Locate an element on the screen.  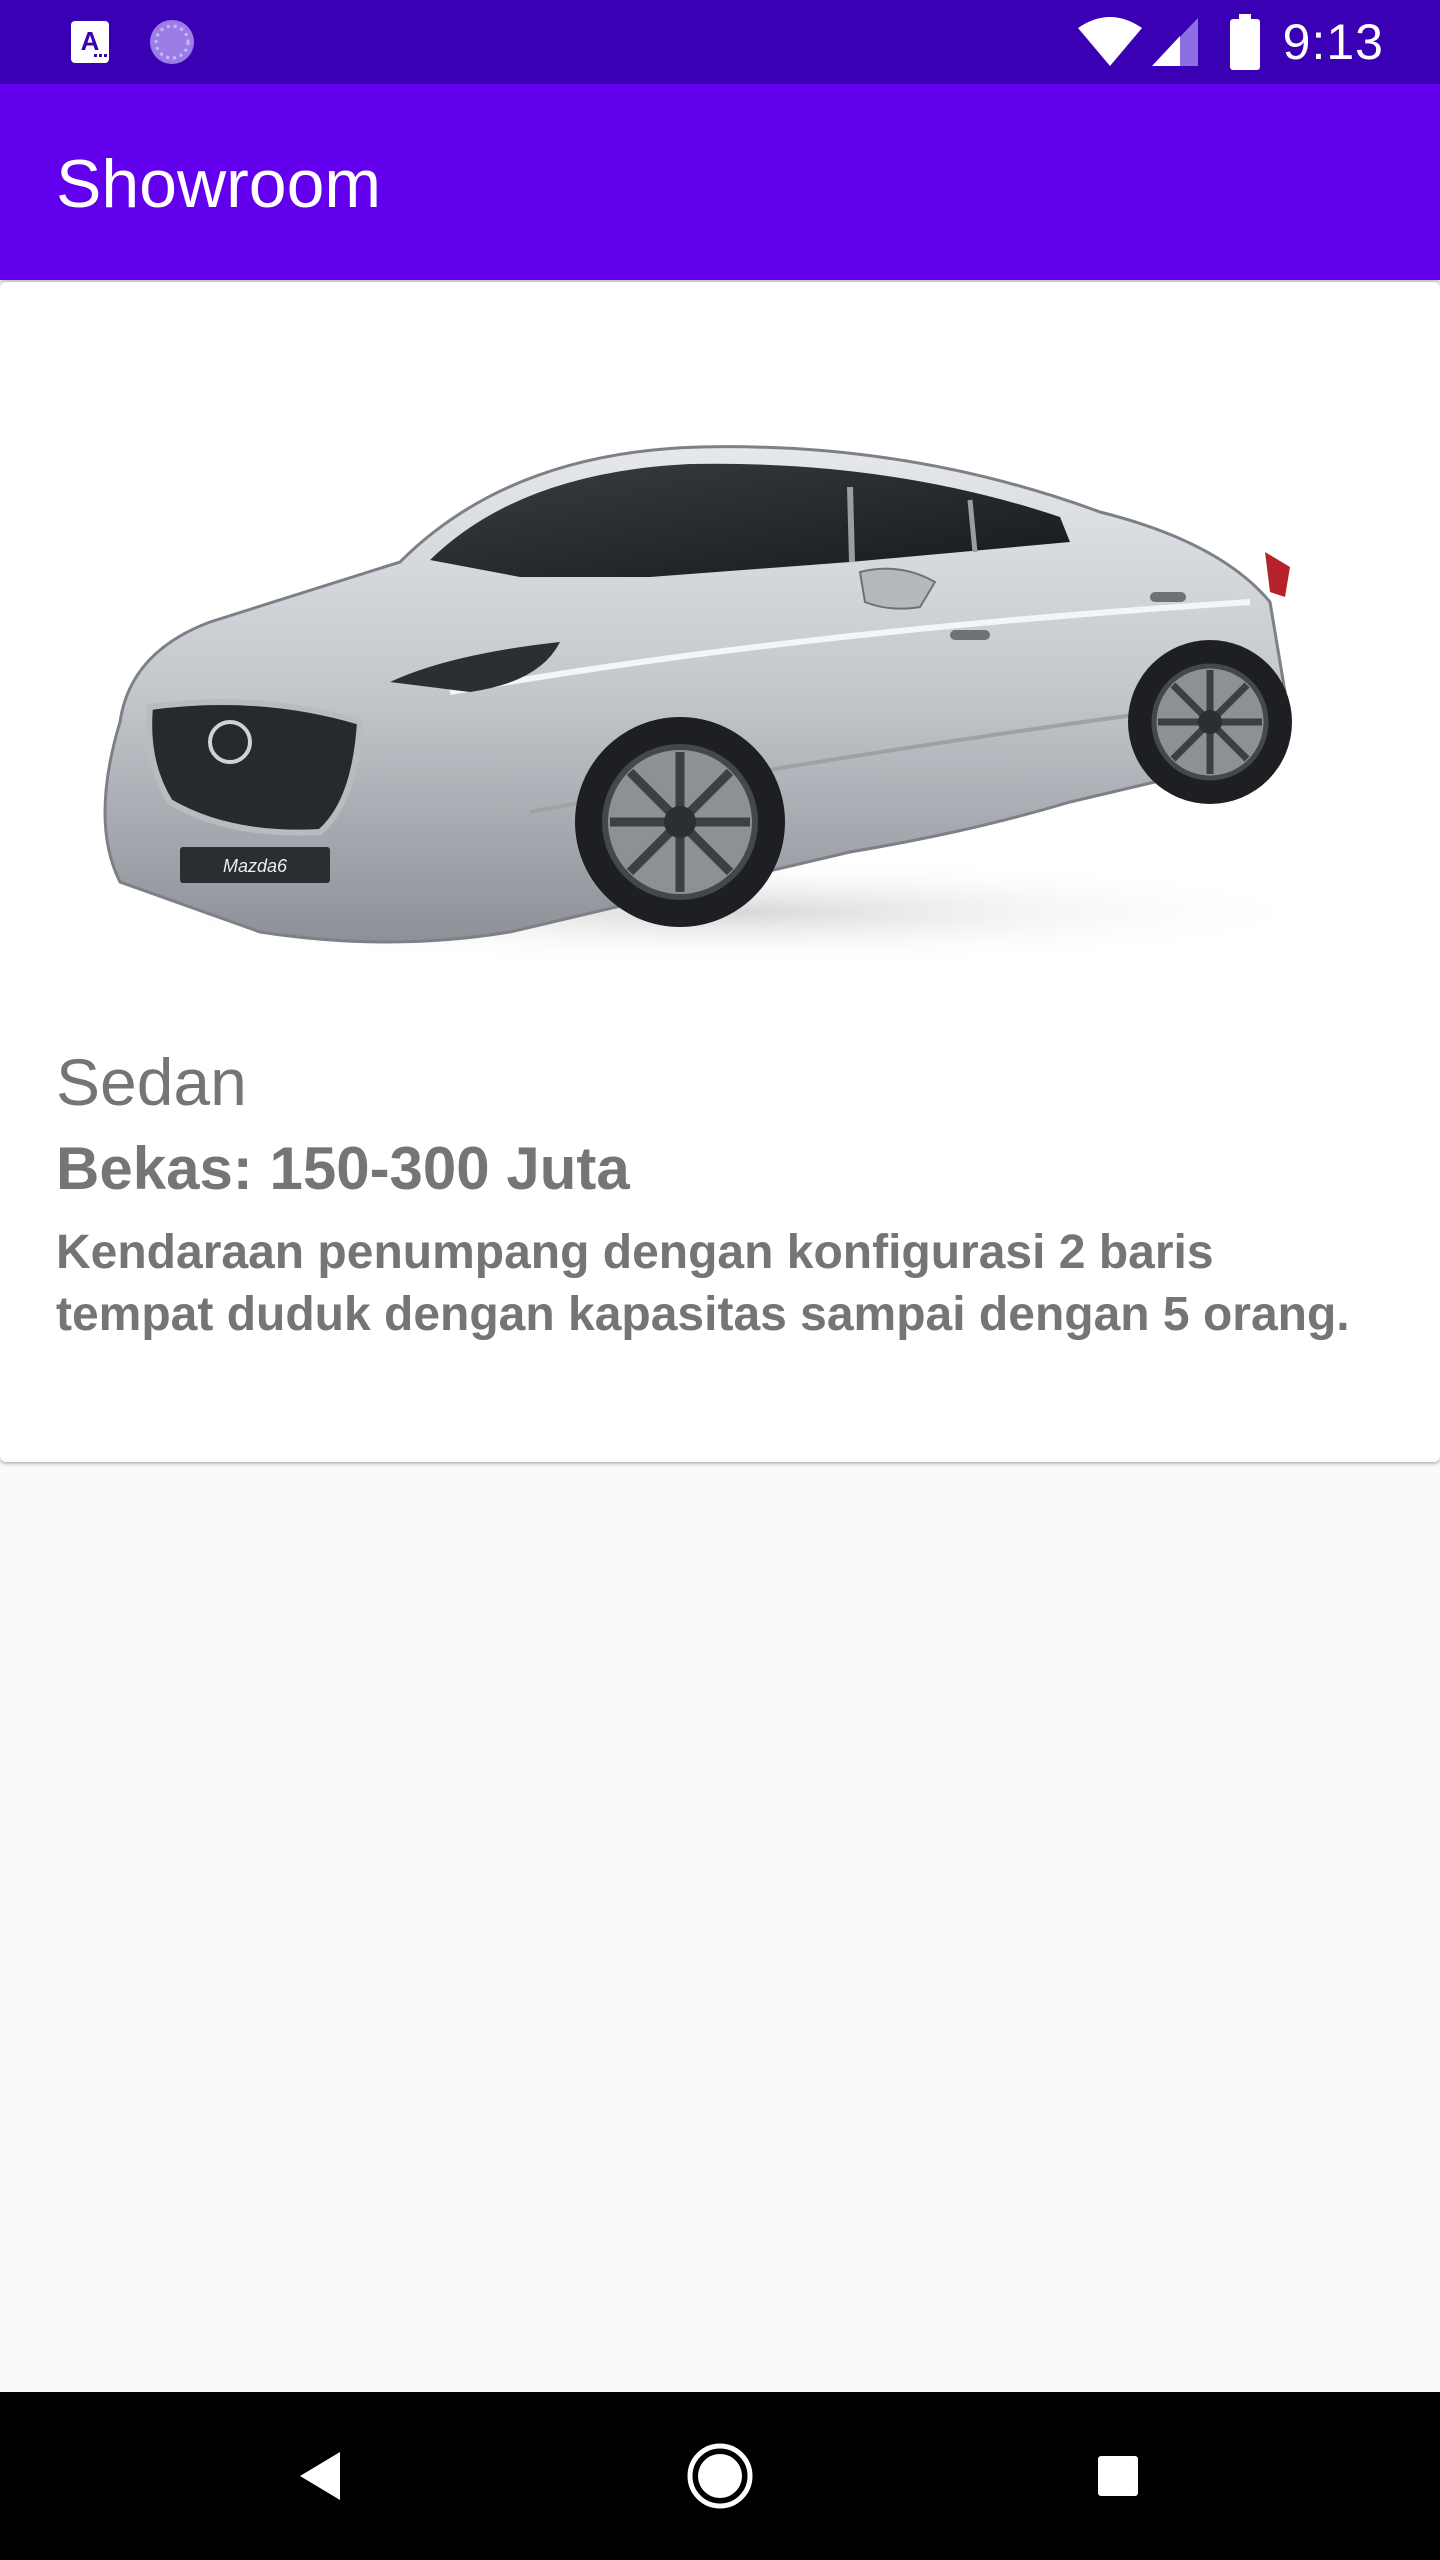
app-bar: Showroom is located at coordinates (720, 182).